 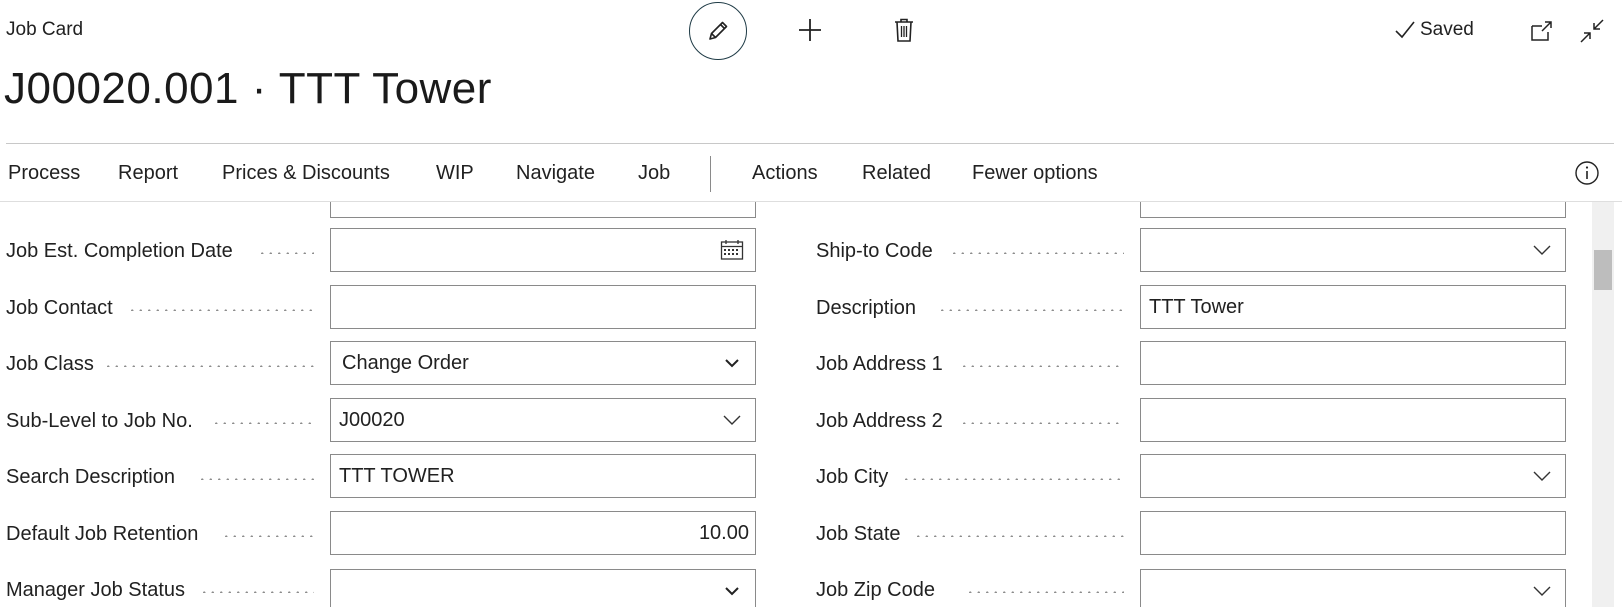 What do you see at coordinates (879, 364) in the screenshot?
I see `label-job-address-1: Job Address 1` at bounding box center [879, 364].